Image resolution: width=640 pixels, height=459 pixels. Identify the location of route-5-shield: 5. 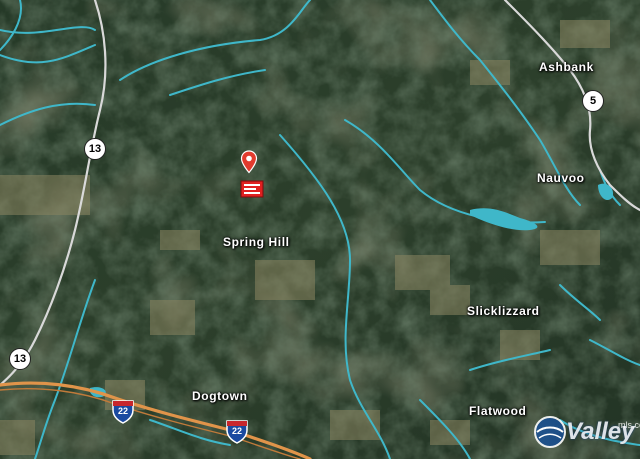
(593, 101).